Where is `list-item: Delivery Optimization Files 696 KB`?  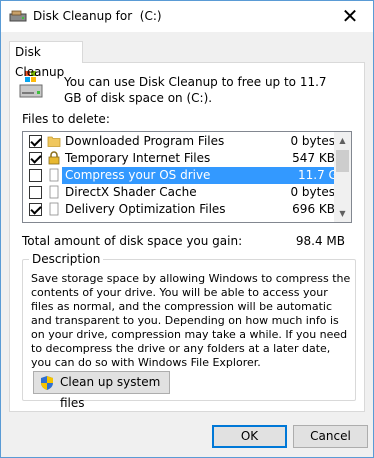
list-item: Delivery Optimization Files 696 KB is located at coordinates (179, 209).